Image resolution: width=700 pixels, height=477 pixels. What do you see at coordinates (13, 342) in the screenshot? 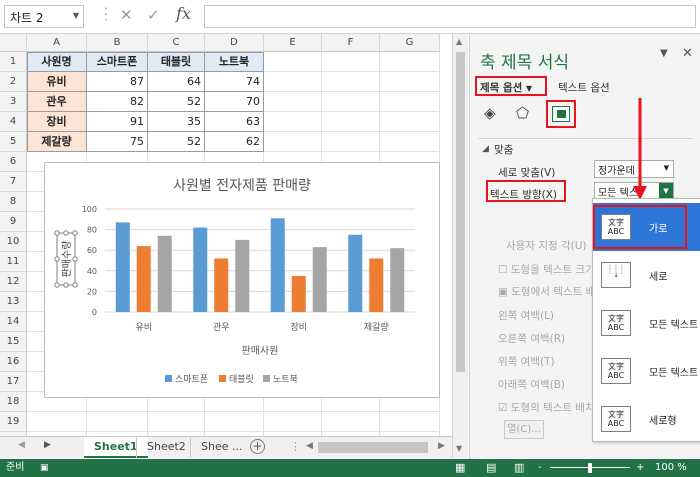
I see `row-header: 15` at bounding box center [13, 342].